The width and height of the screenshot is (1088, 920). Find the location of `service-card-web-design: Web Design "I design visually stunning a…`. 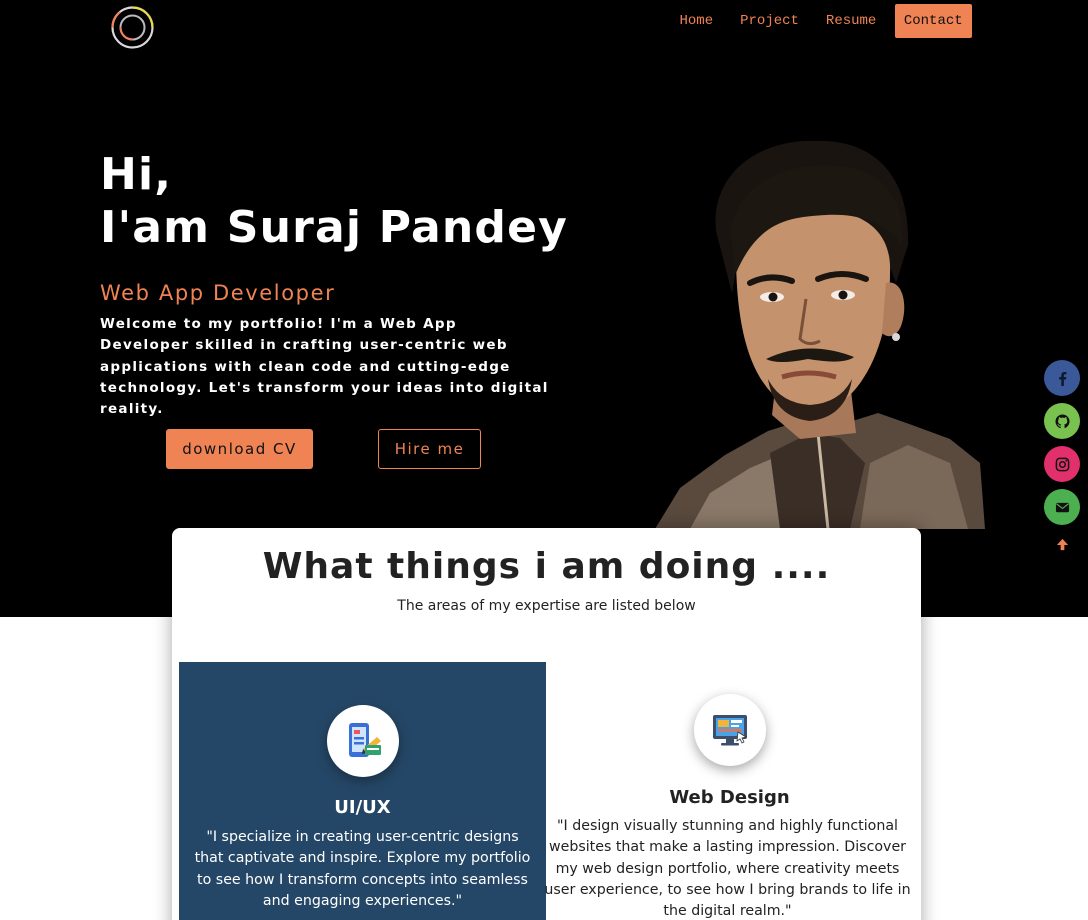

service-card-web-design: Web Design "I design visually stunning a… is located at coordinates (728, 791).